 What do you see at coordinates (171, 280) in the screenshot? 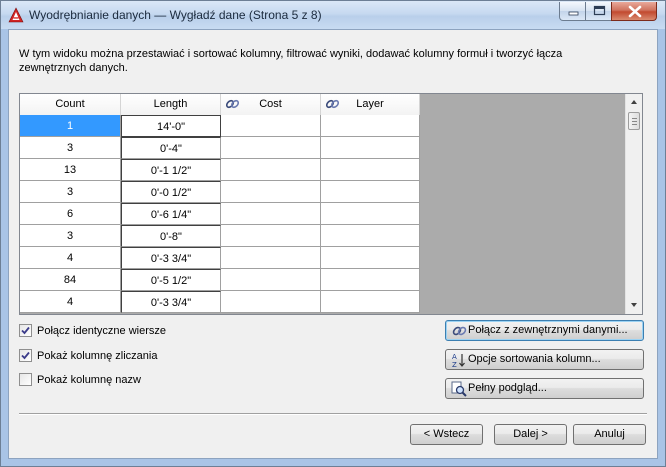
I see `table-cell: 0'-5 1/2"` at bounding box center [171, 280].